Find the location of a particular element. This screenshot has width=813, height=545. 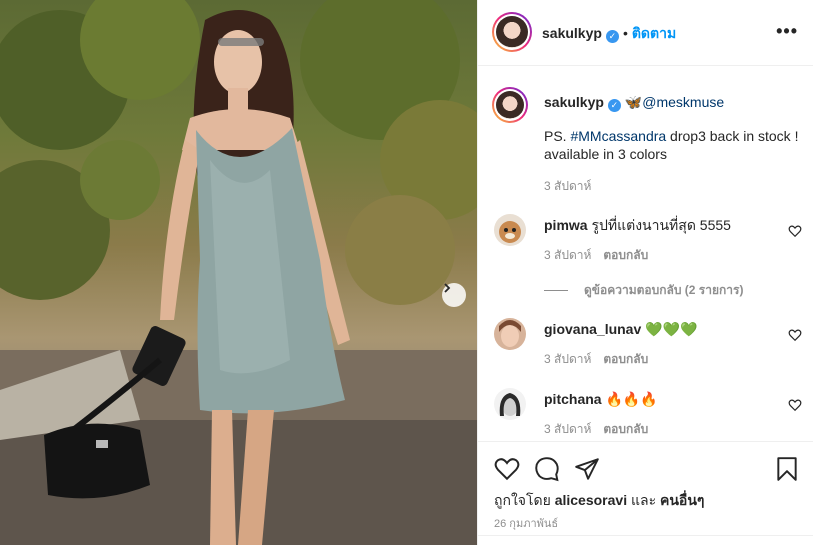

liked-by-user: alicesoravi is located at coordinates (591, 500).